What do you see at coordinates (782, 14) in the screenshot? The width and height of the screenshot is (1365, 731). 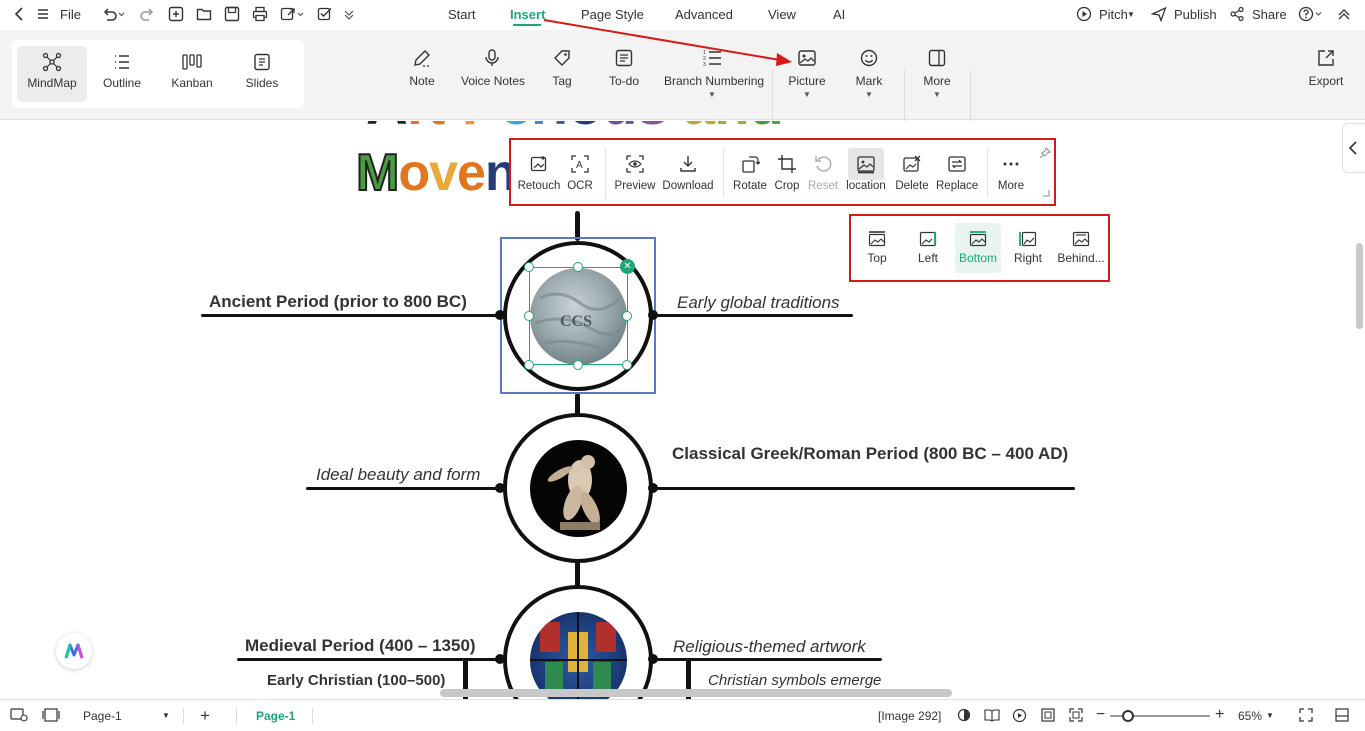 I see `tab-view: View` at bounding box center [782, 14].